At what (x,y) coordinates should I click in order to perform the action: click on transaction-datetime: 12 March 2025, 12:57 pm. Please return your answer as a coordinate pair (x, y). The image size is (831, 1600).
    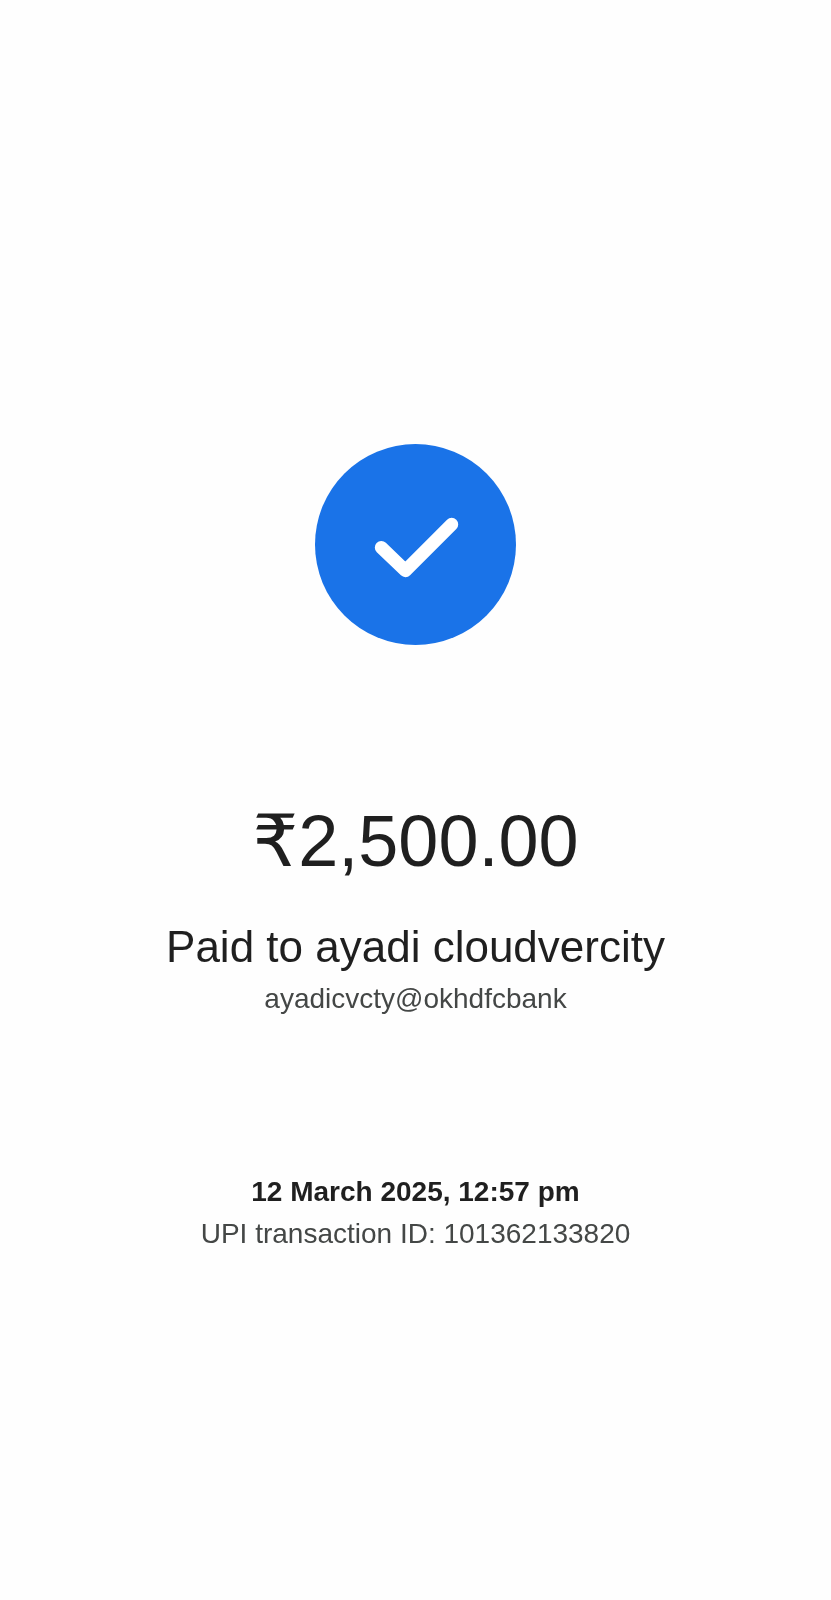
    Looking at the image, I should click on (415, 1192).